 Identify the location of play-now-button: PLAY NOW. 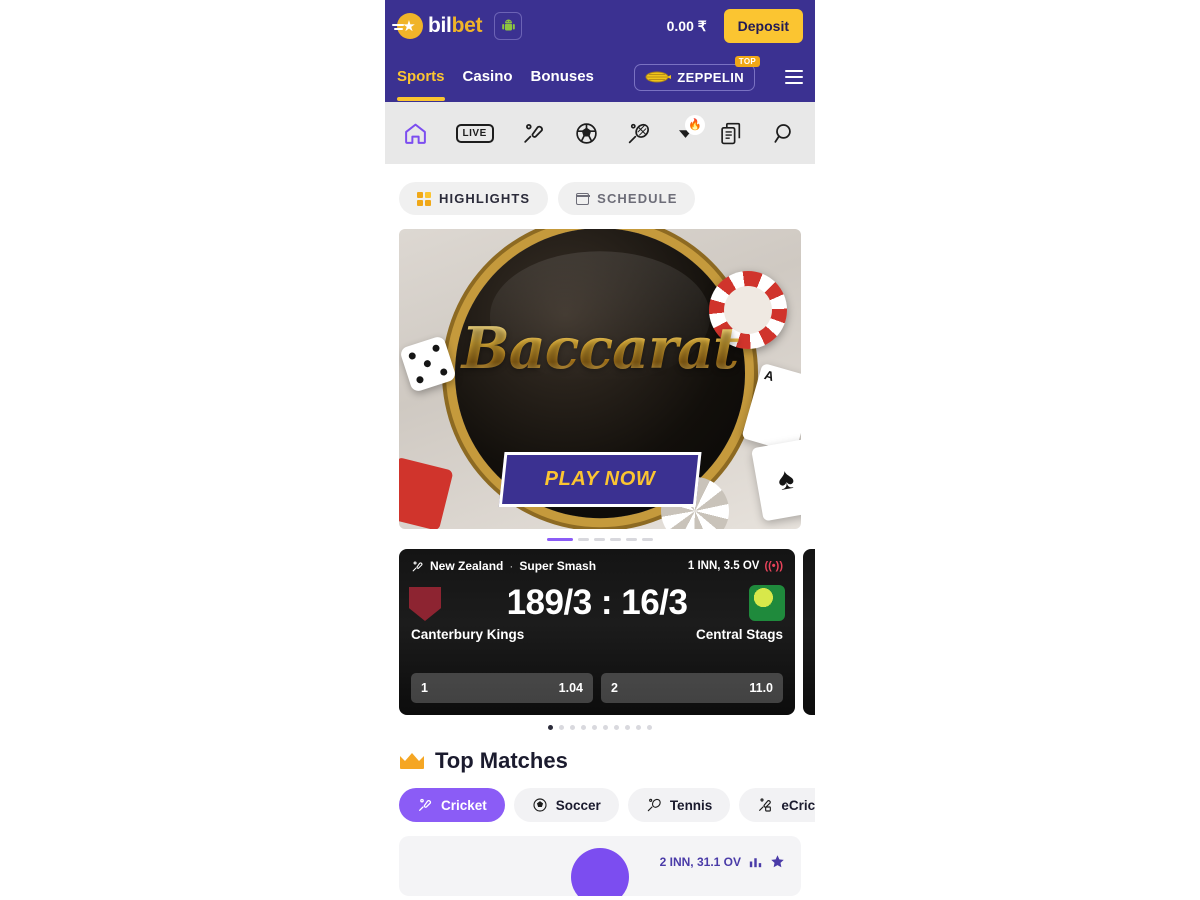
(600, 479).